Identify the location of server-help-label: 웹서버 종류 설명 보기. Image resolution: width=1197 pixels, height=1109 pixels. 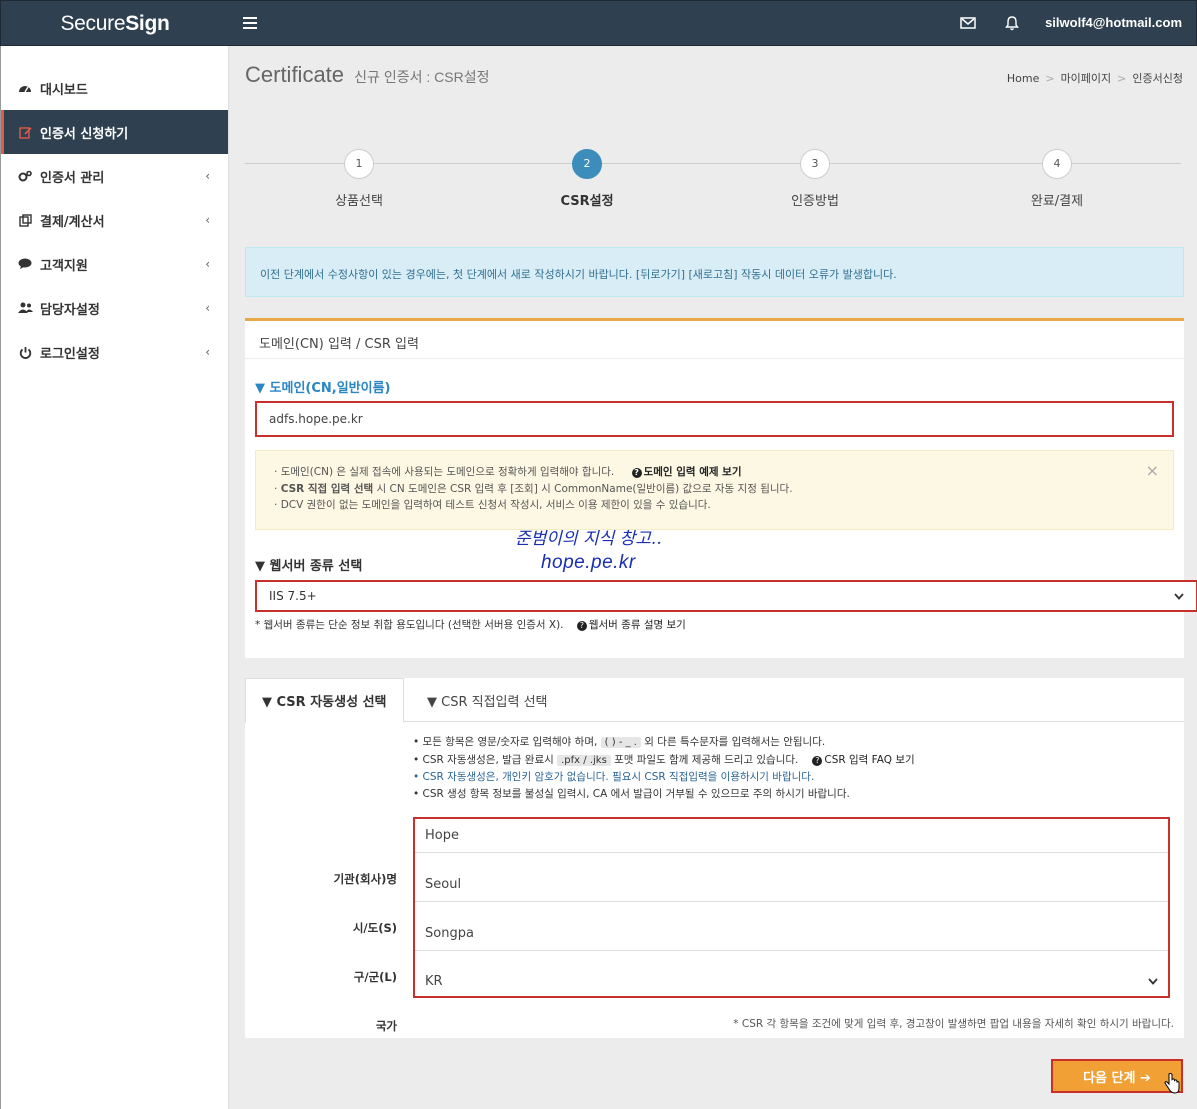
(637, 625).